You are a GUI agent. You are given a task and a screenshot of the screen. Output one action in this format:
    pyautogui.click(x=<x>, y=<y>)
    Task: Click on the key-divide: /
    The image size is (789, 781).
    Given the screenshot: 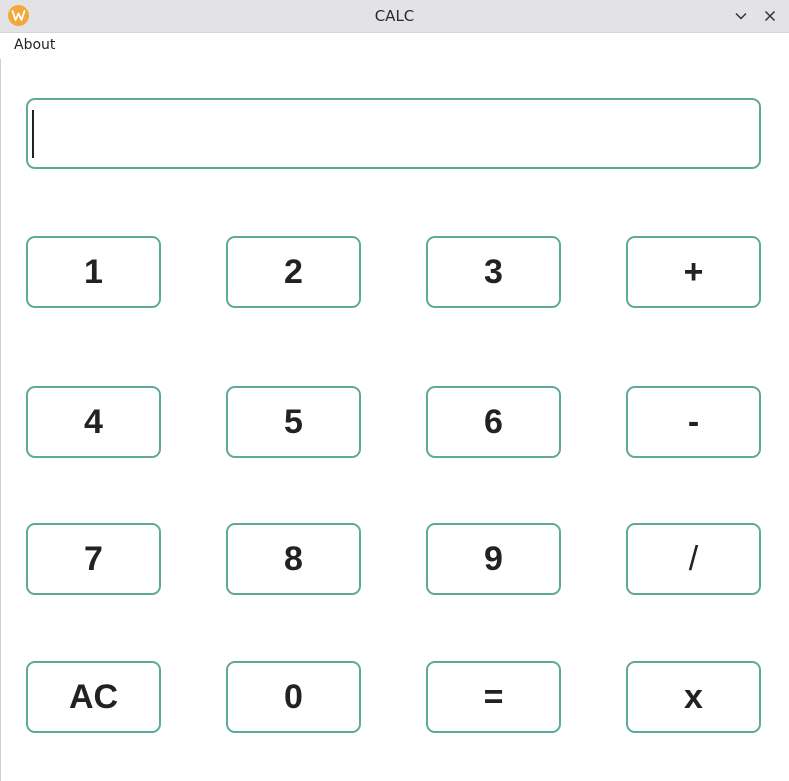 What is the action you would take?
    pyautogui.click(x=693, y=559)
    